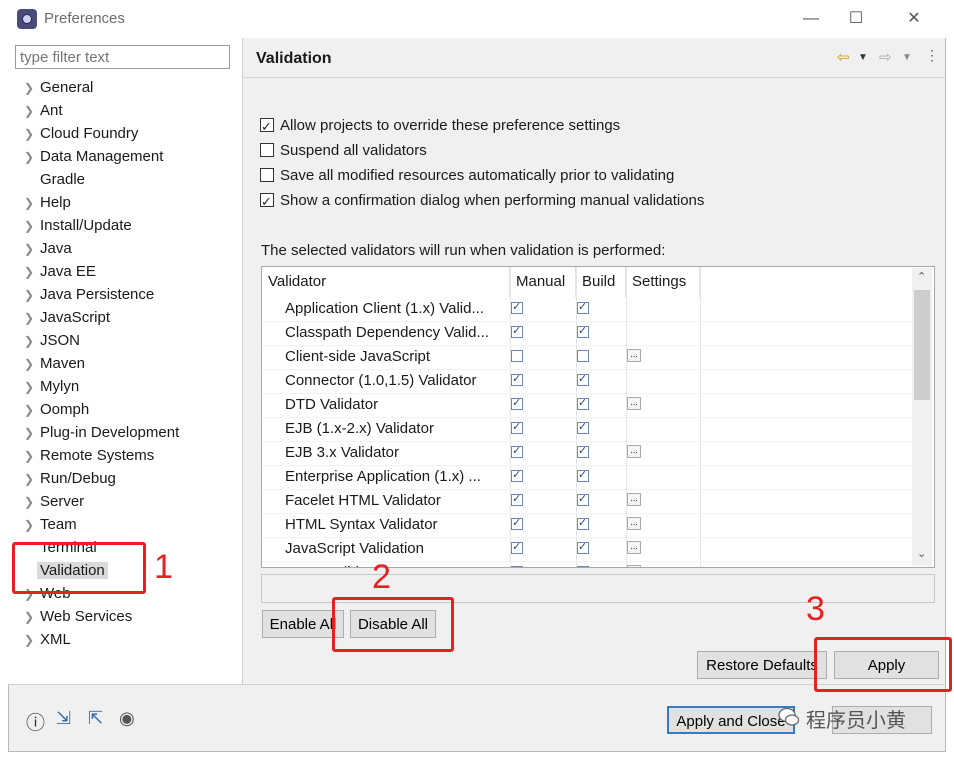 This screenshot has width=954, height=761. I want to click on tree-item-remote-systems: ❯ Remote Systems, so click(89, 456).